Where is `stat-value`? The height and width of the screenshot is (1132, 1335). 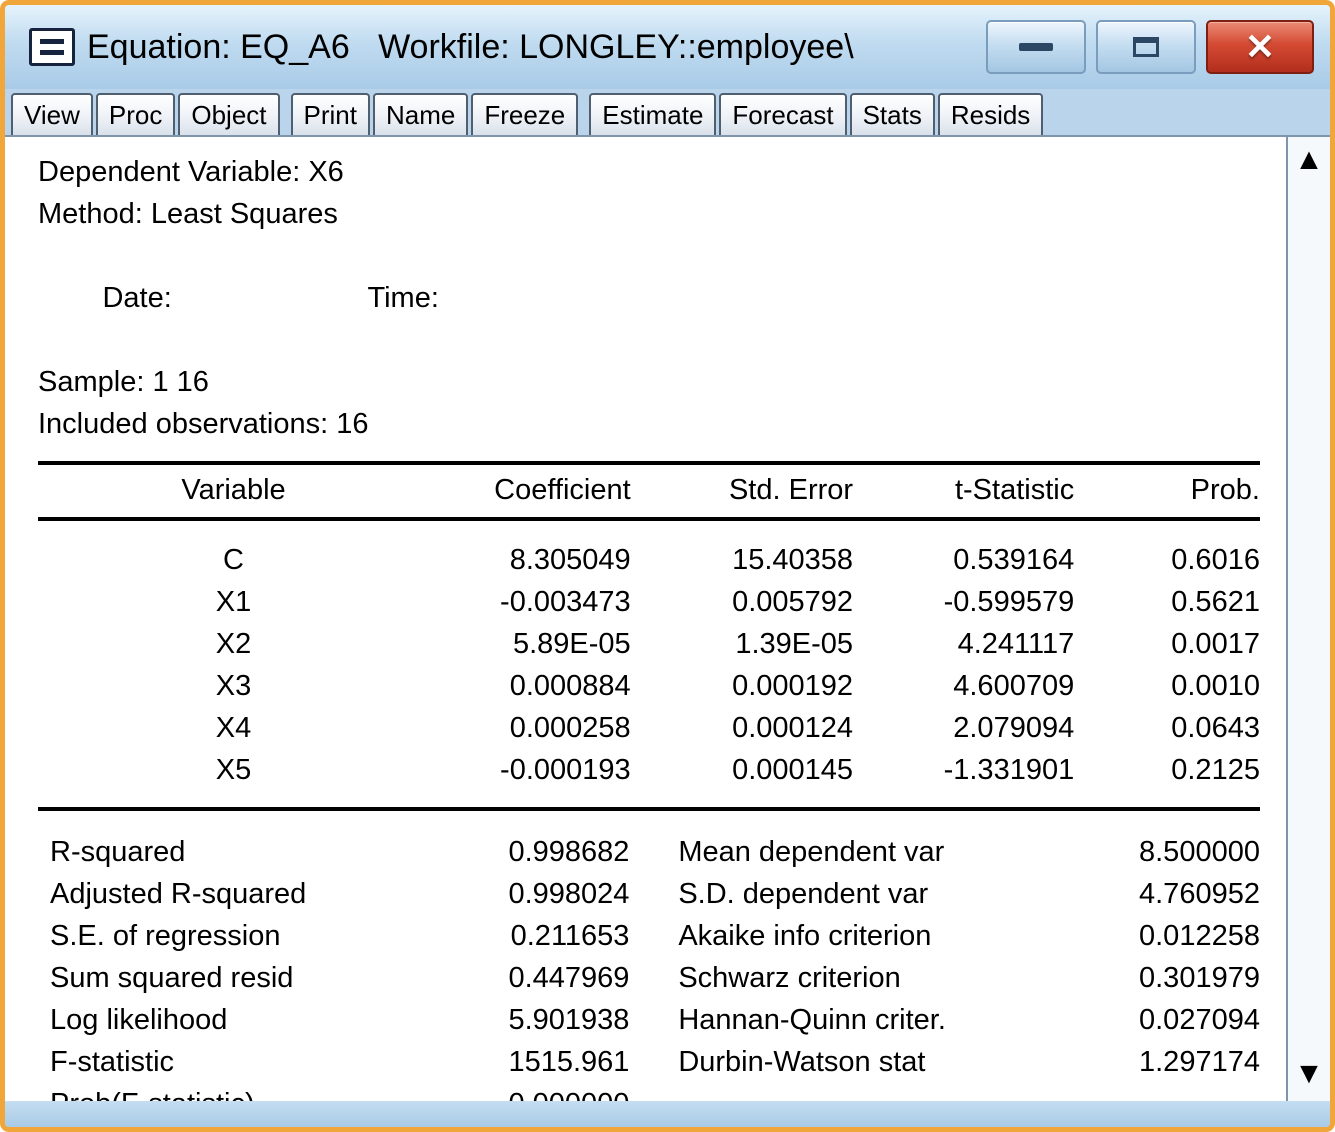 stat-value is located at coordinates (1177, 1092).